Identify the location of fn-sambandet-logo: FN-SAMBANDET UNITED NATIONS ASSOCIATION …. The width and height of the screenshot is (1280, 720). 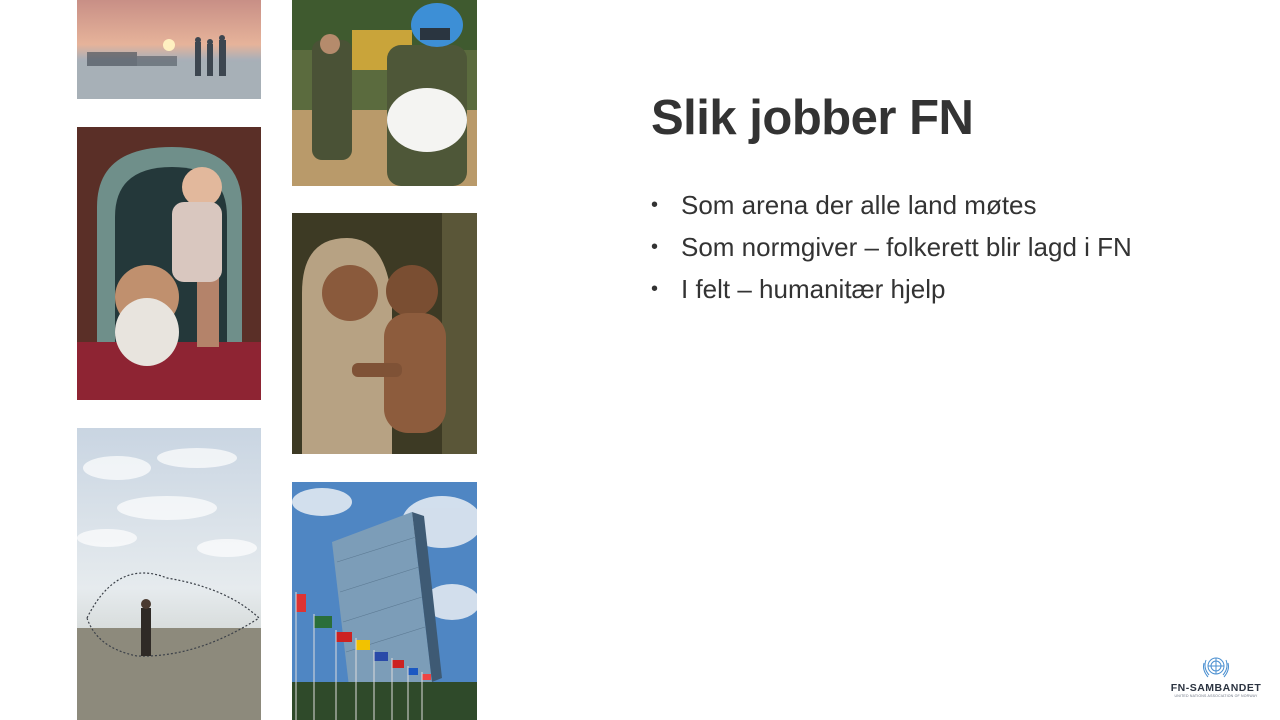
(1216, 679).